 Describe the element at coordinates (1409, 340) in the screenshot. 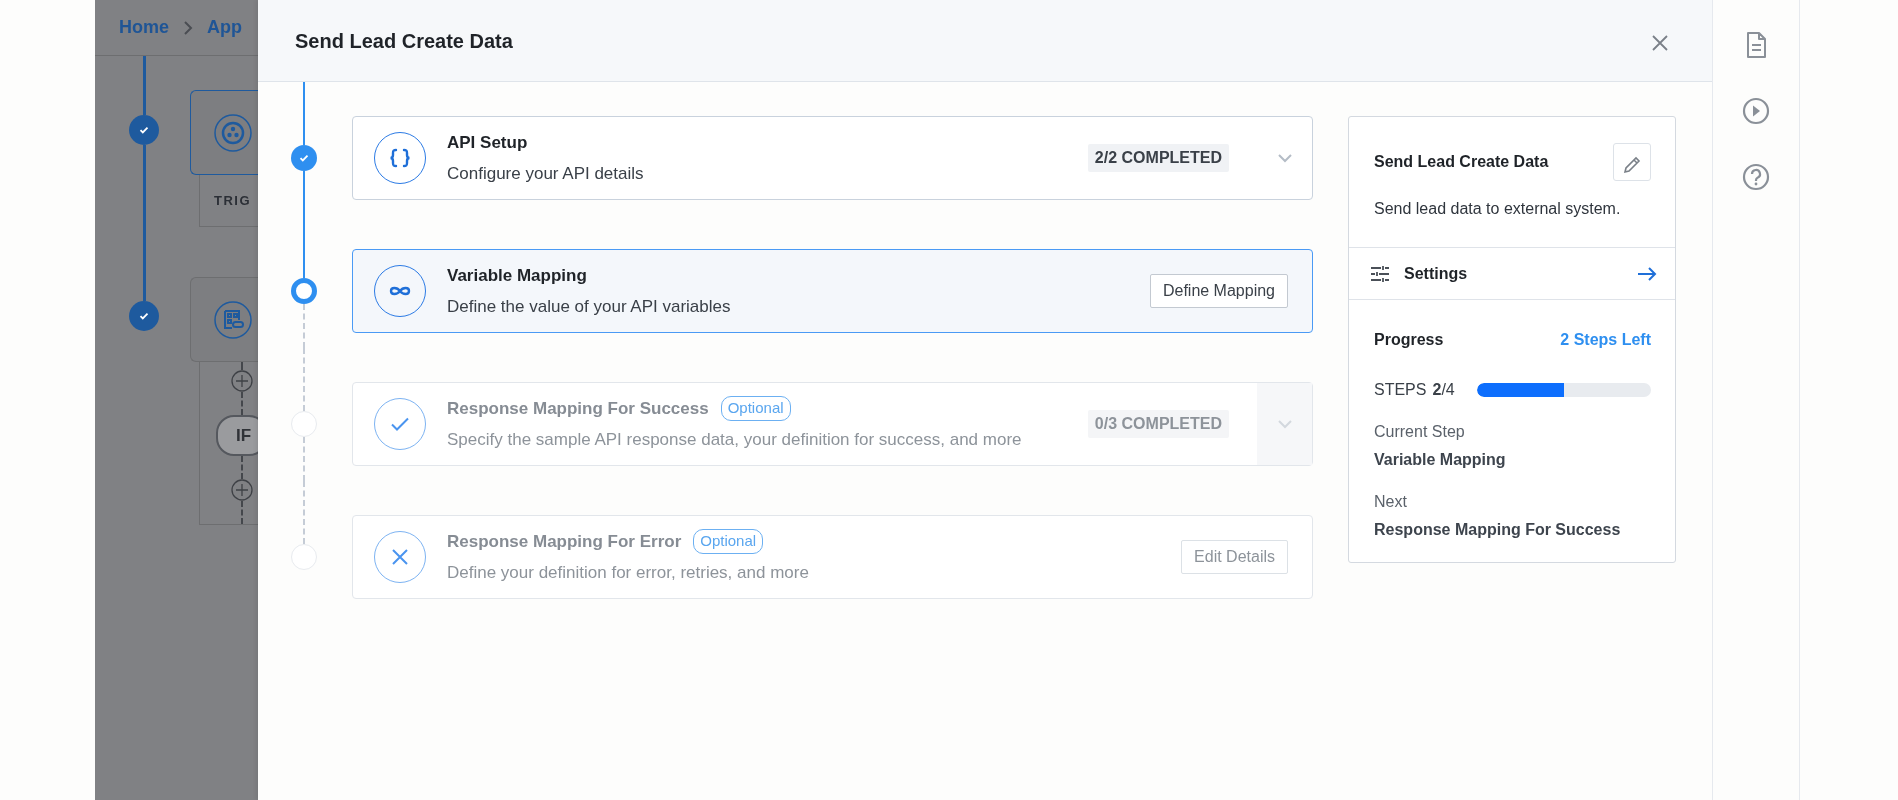

I see `progress-heading: Progress` at that location.